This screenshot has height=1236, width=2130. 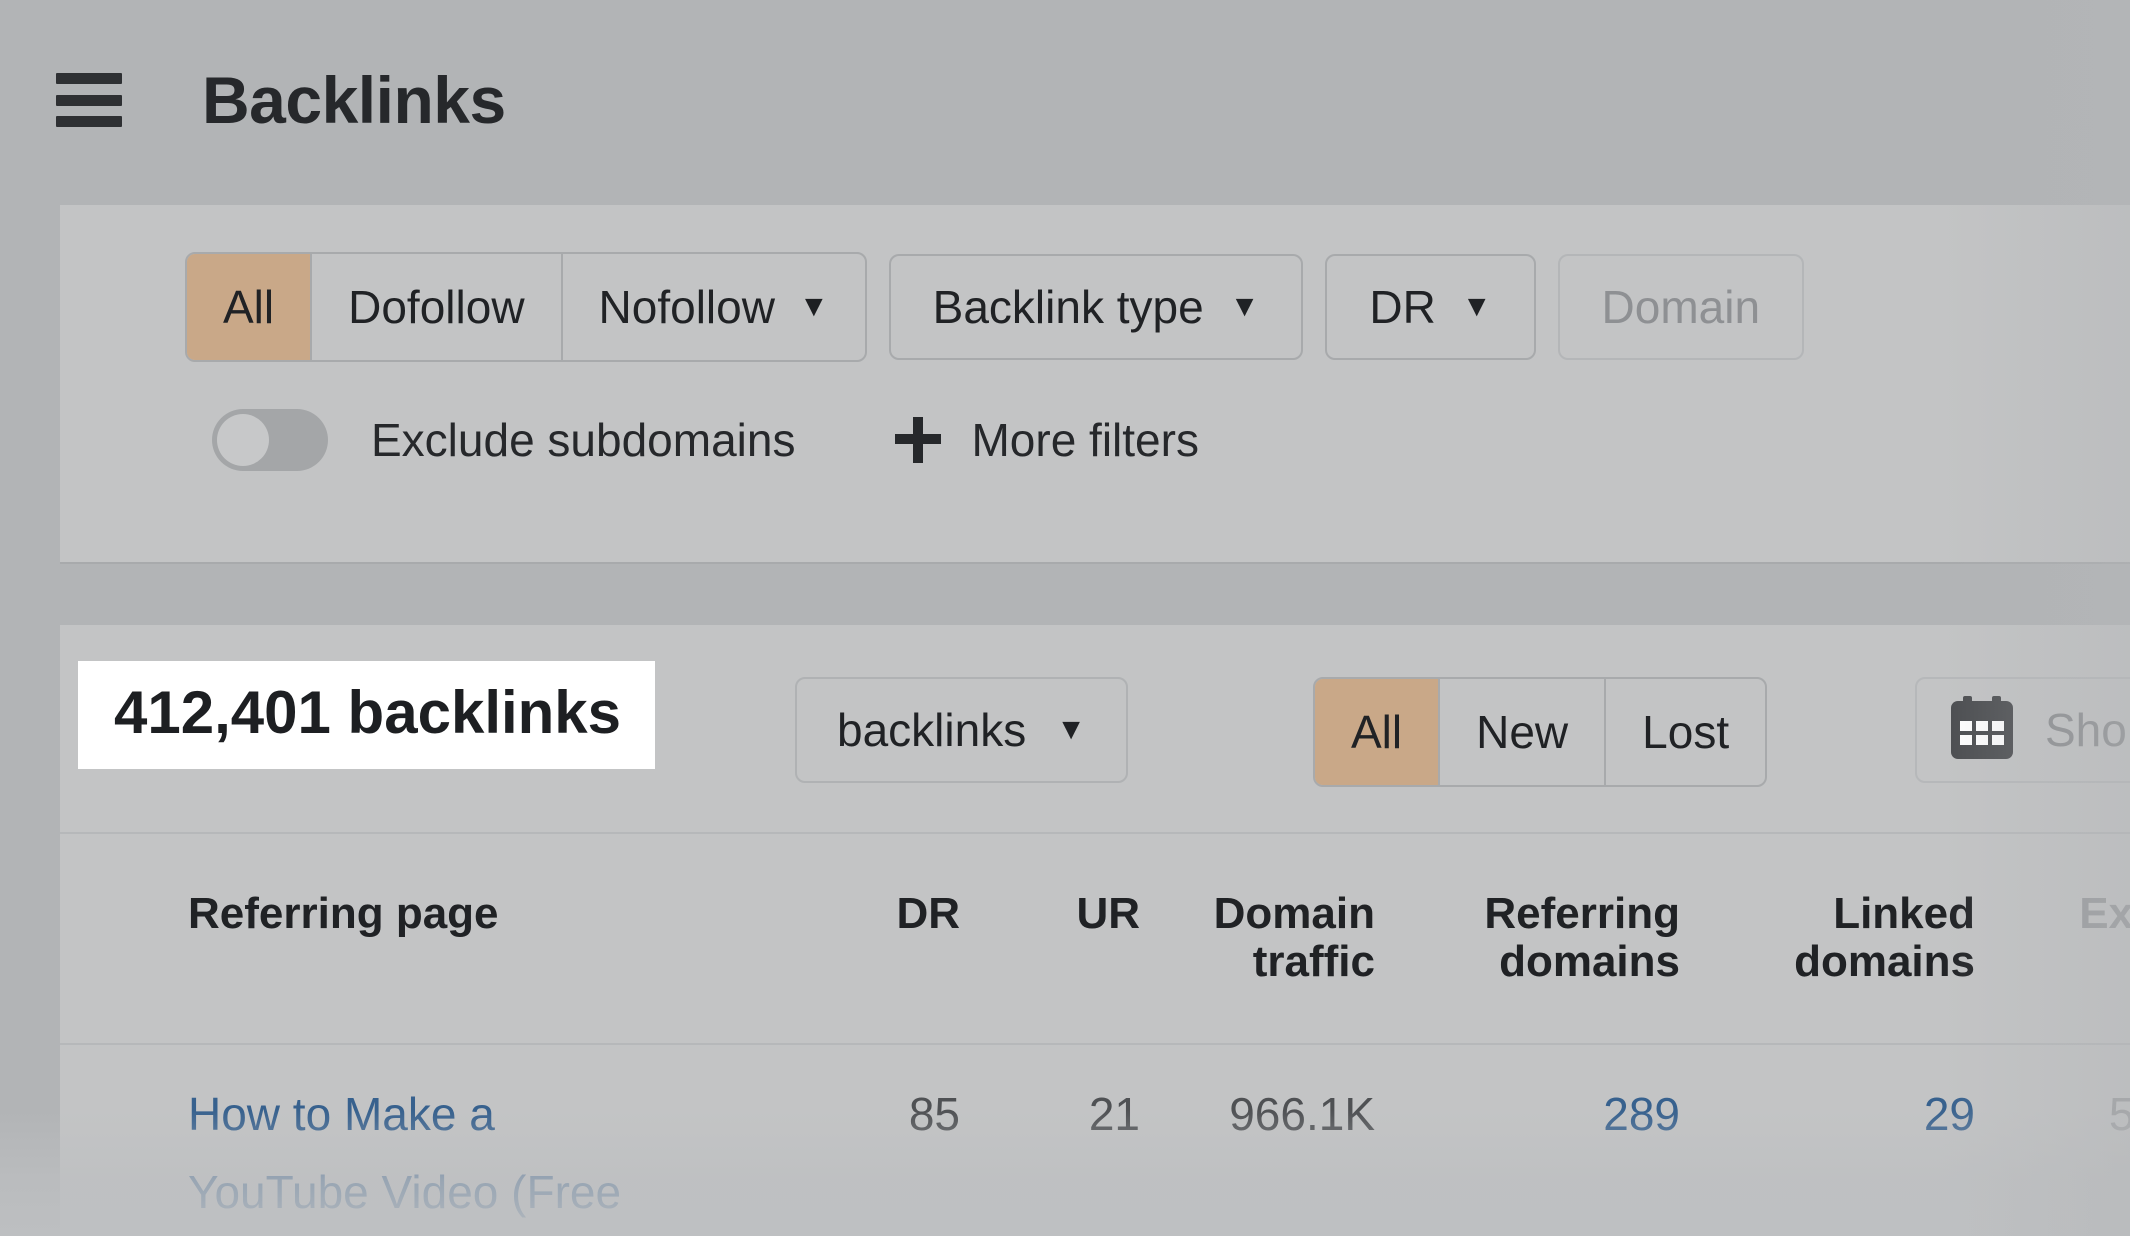 I want to click on calendar-grid, so click(x=1982, y=733).